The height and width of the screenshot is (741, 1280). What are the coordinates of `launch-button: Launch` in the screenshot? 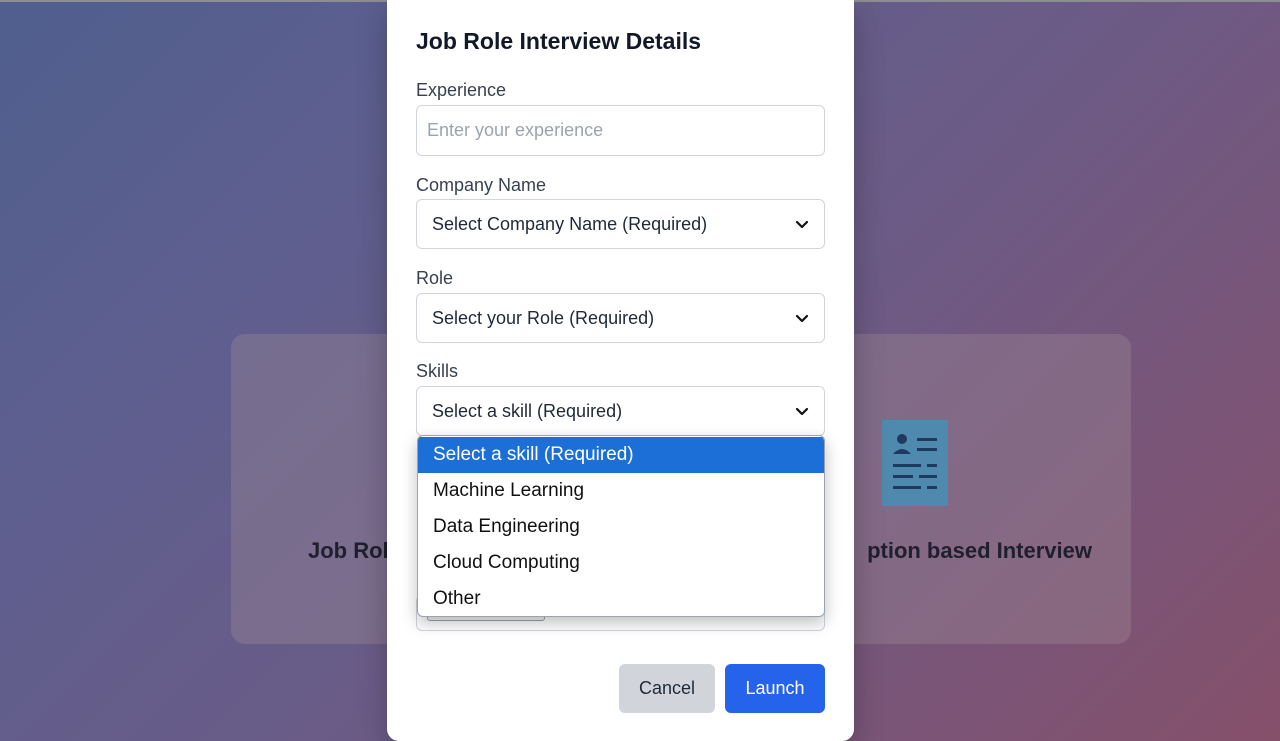 It's located at (775, 688).